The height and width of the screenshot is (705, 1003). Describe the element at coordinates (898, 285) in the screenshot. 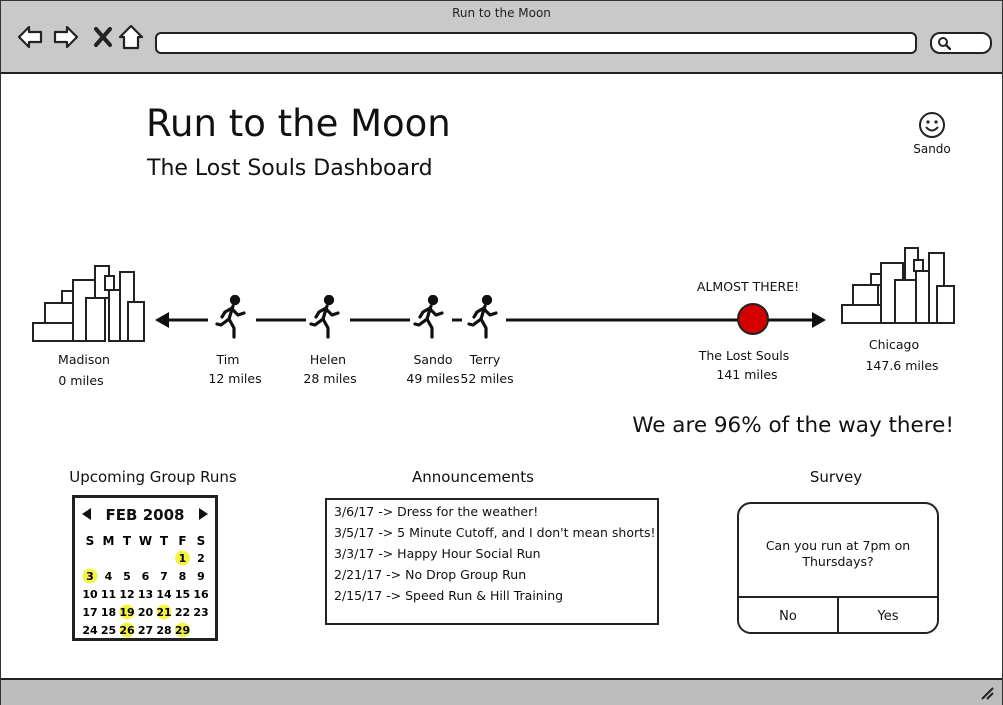

I see `chicago-skyline-icon` at that location.